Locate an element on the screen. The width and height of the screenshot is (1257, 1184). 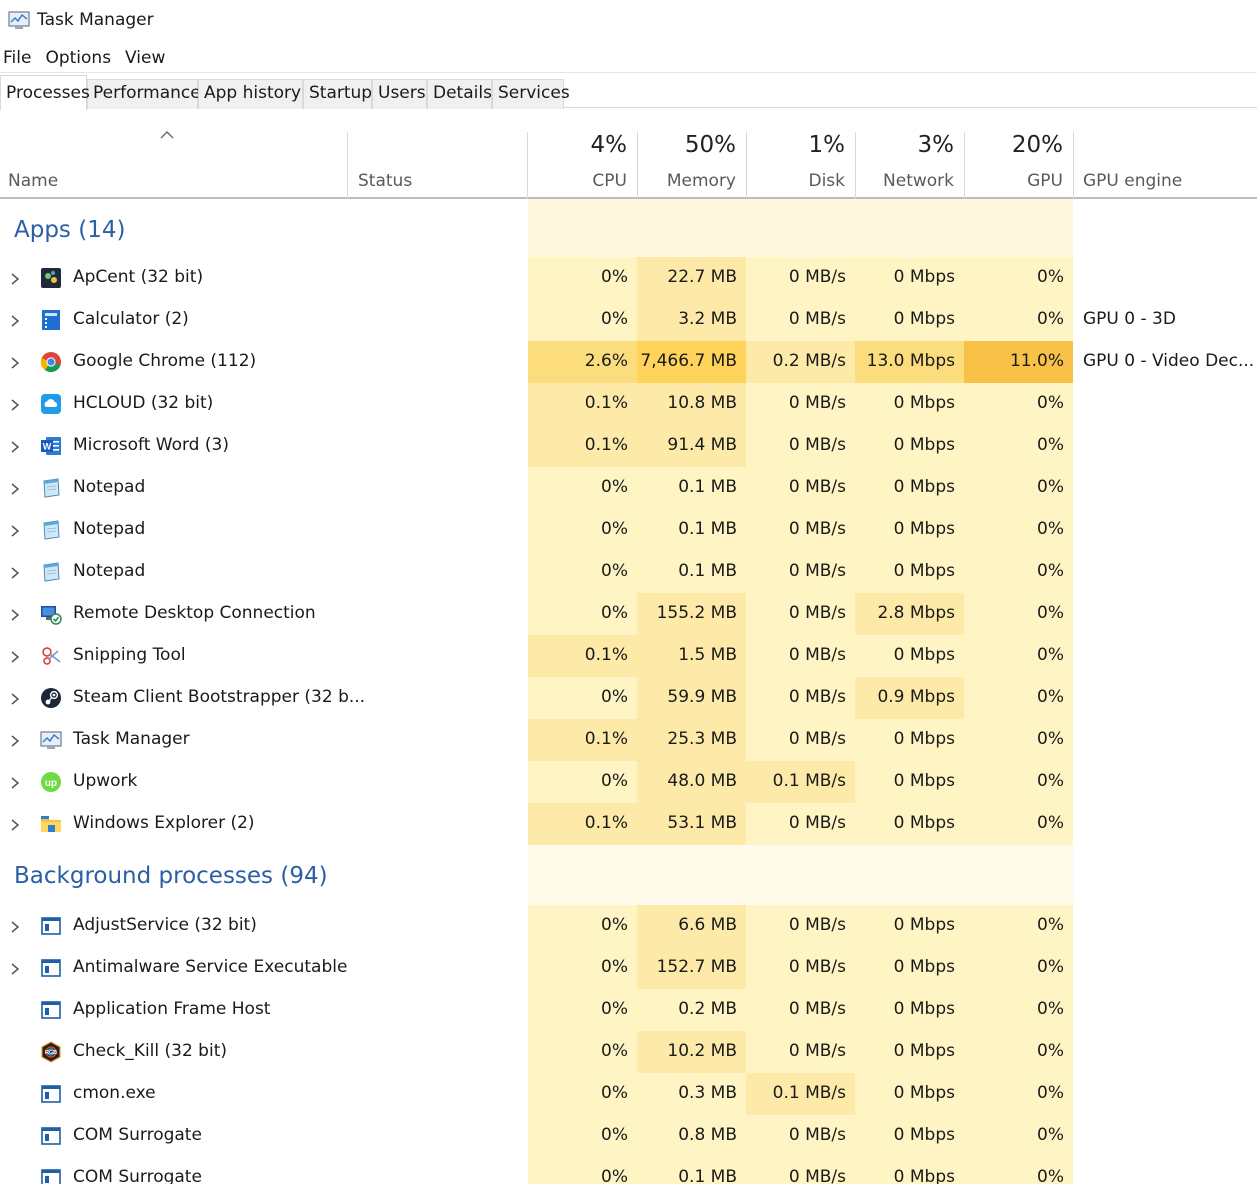
process-row: ApCent (32 bit) 0% 22.7 MB 0 MB/s 0 Mbps 0% is located at coordinates (628, 278).